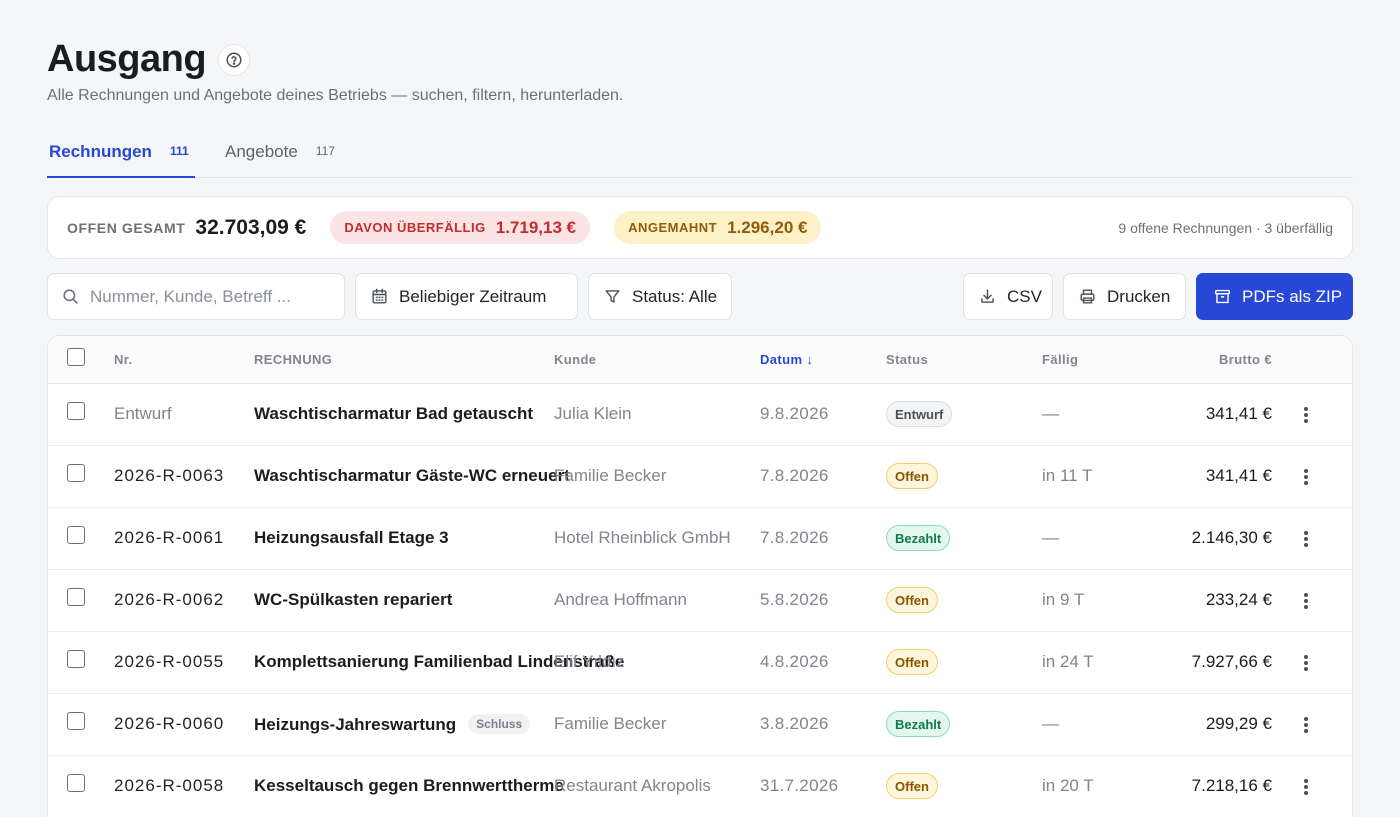  I want to click on filter-icon, so click(612, 296).